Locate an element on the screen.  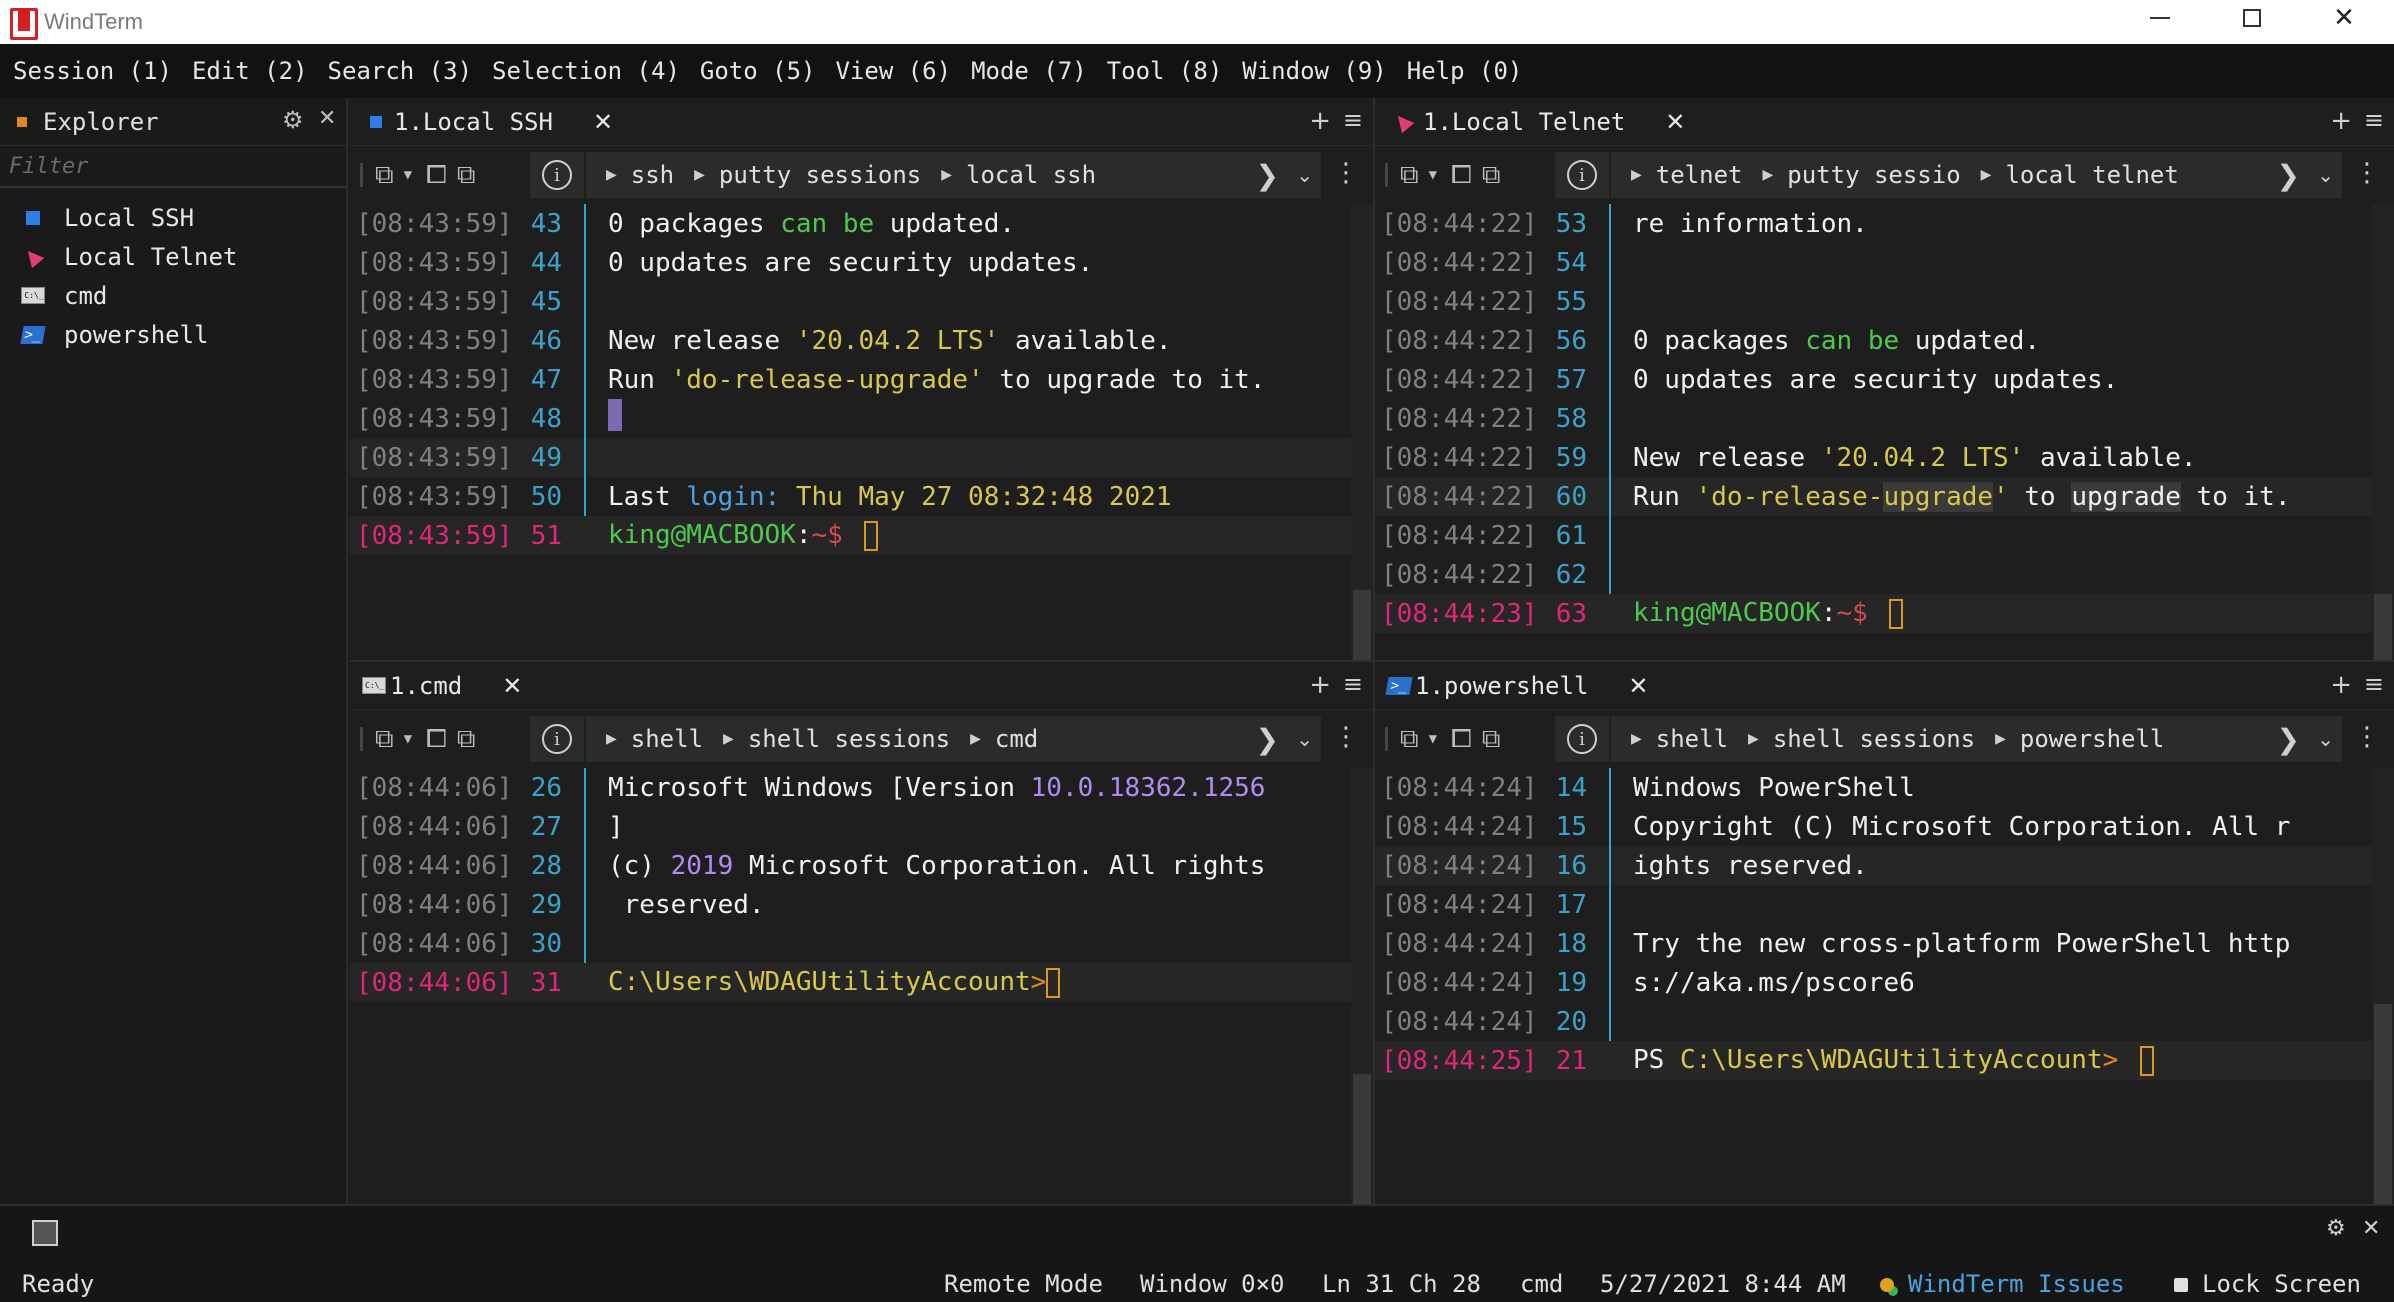
maximize-button is located at coordinates (2252, 18).